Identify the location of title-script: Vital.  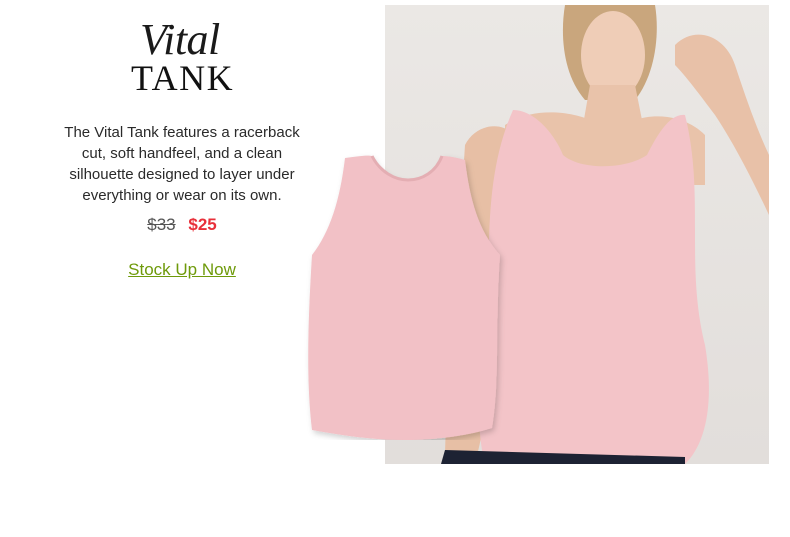
(180, 39).